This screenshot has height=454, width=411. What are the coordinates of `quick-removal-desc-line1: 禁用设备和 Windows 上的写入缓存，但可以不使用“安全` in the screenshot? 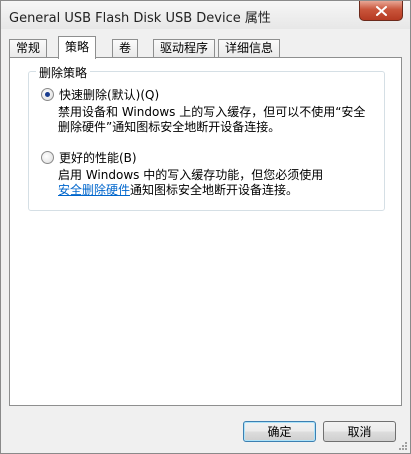 It's located at (212, 112).